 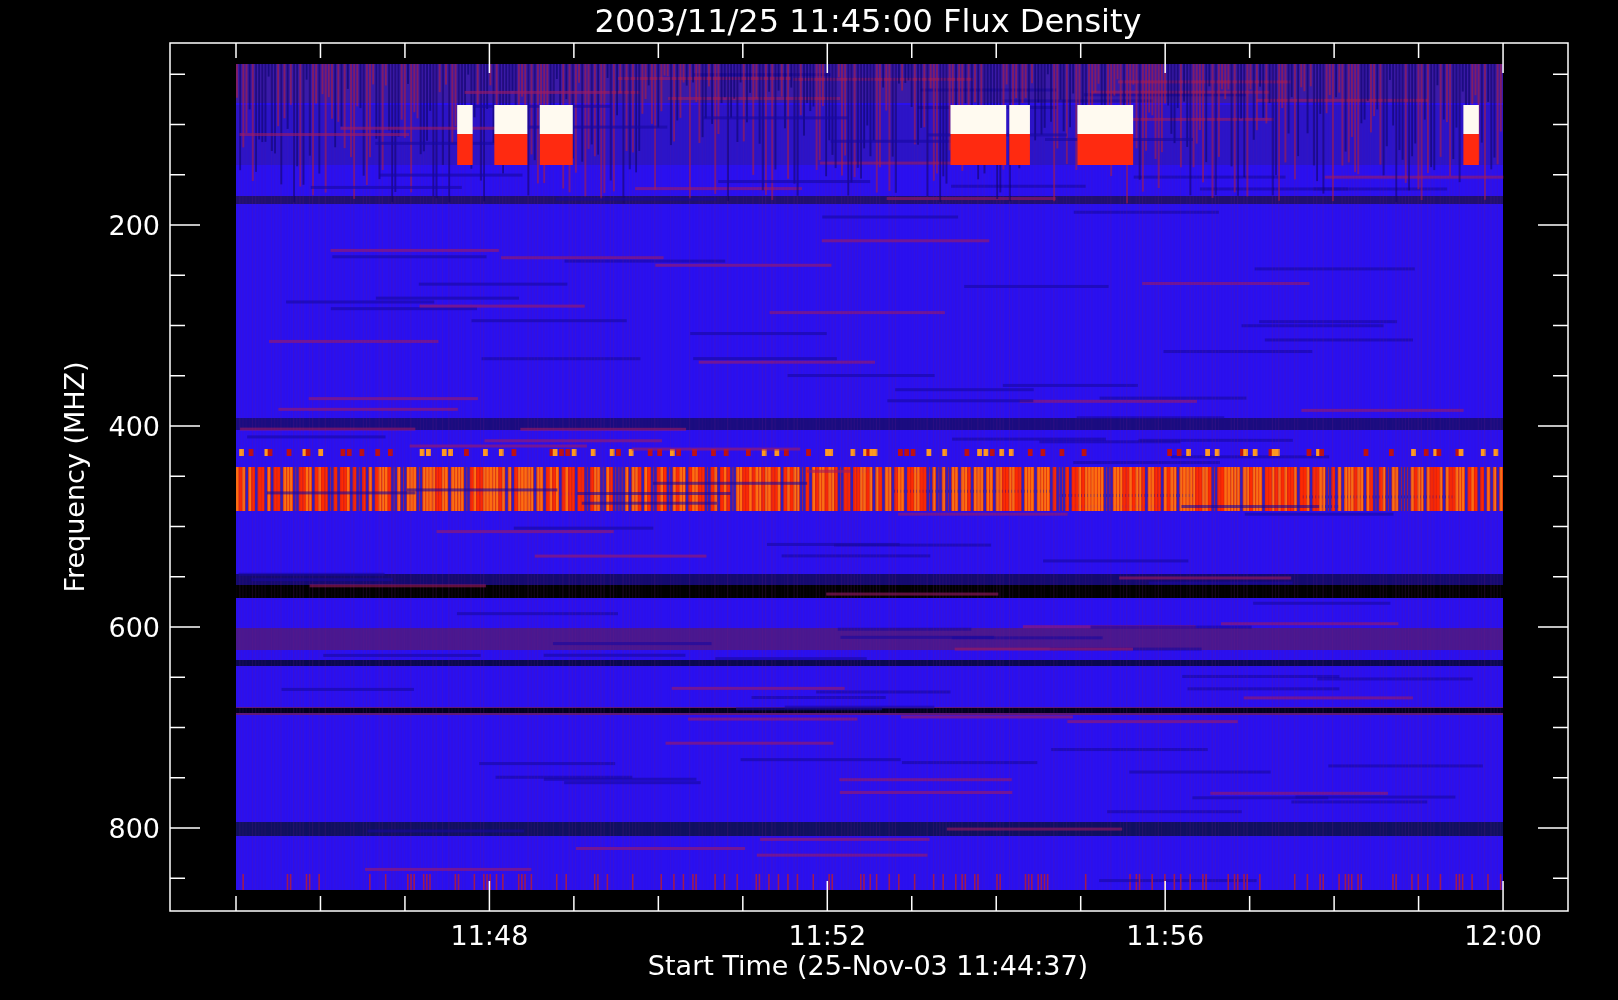 I want to click on x-tick-label: 11:48, so click(x=489, y=935).